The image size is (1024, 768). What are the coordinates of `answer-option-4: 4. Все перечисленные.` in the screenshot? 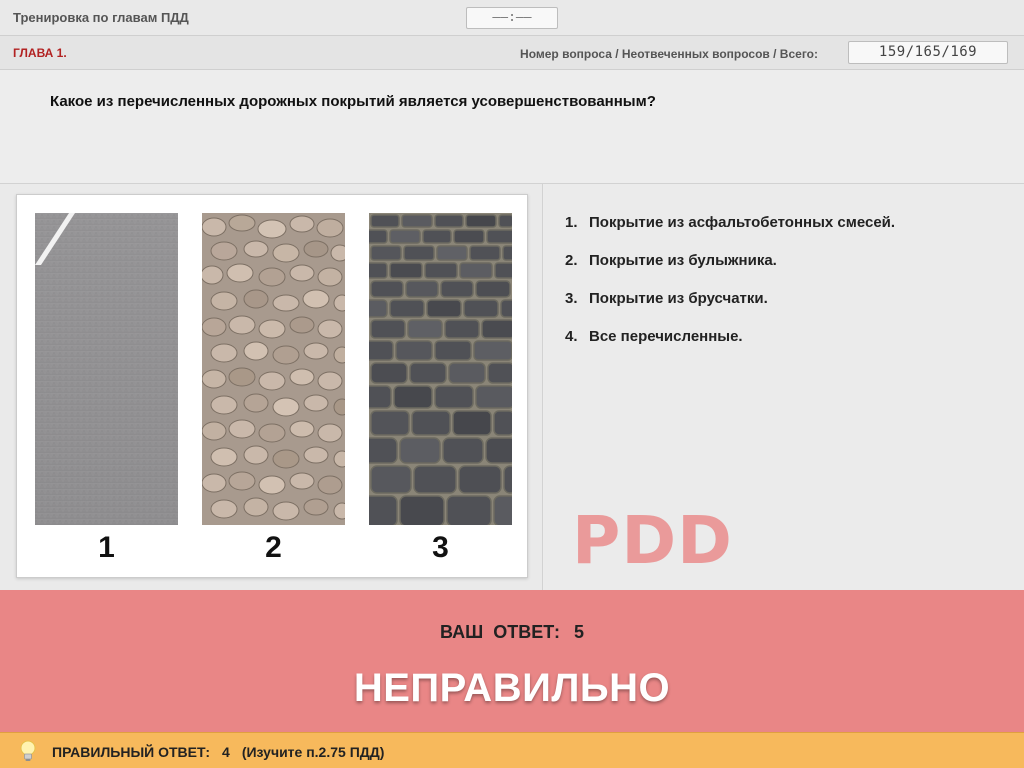 It's located at (654, 336).